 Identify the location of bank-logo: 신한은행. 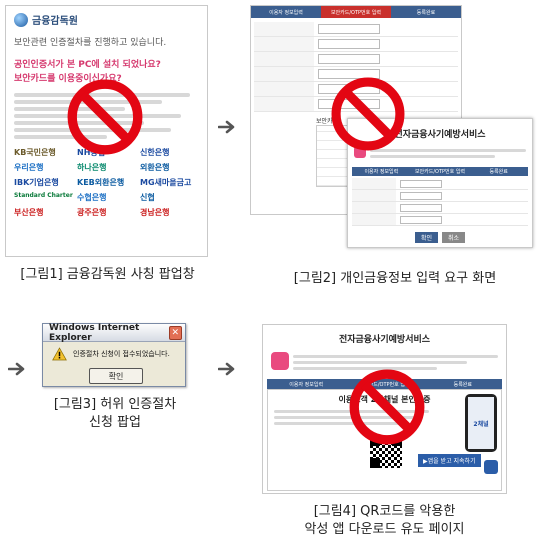
(155, 152).